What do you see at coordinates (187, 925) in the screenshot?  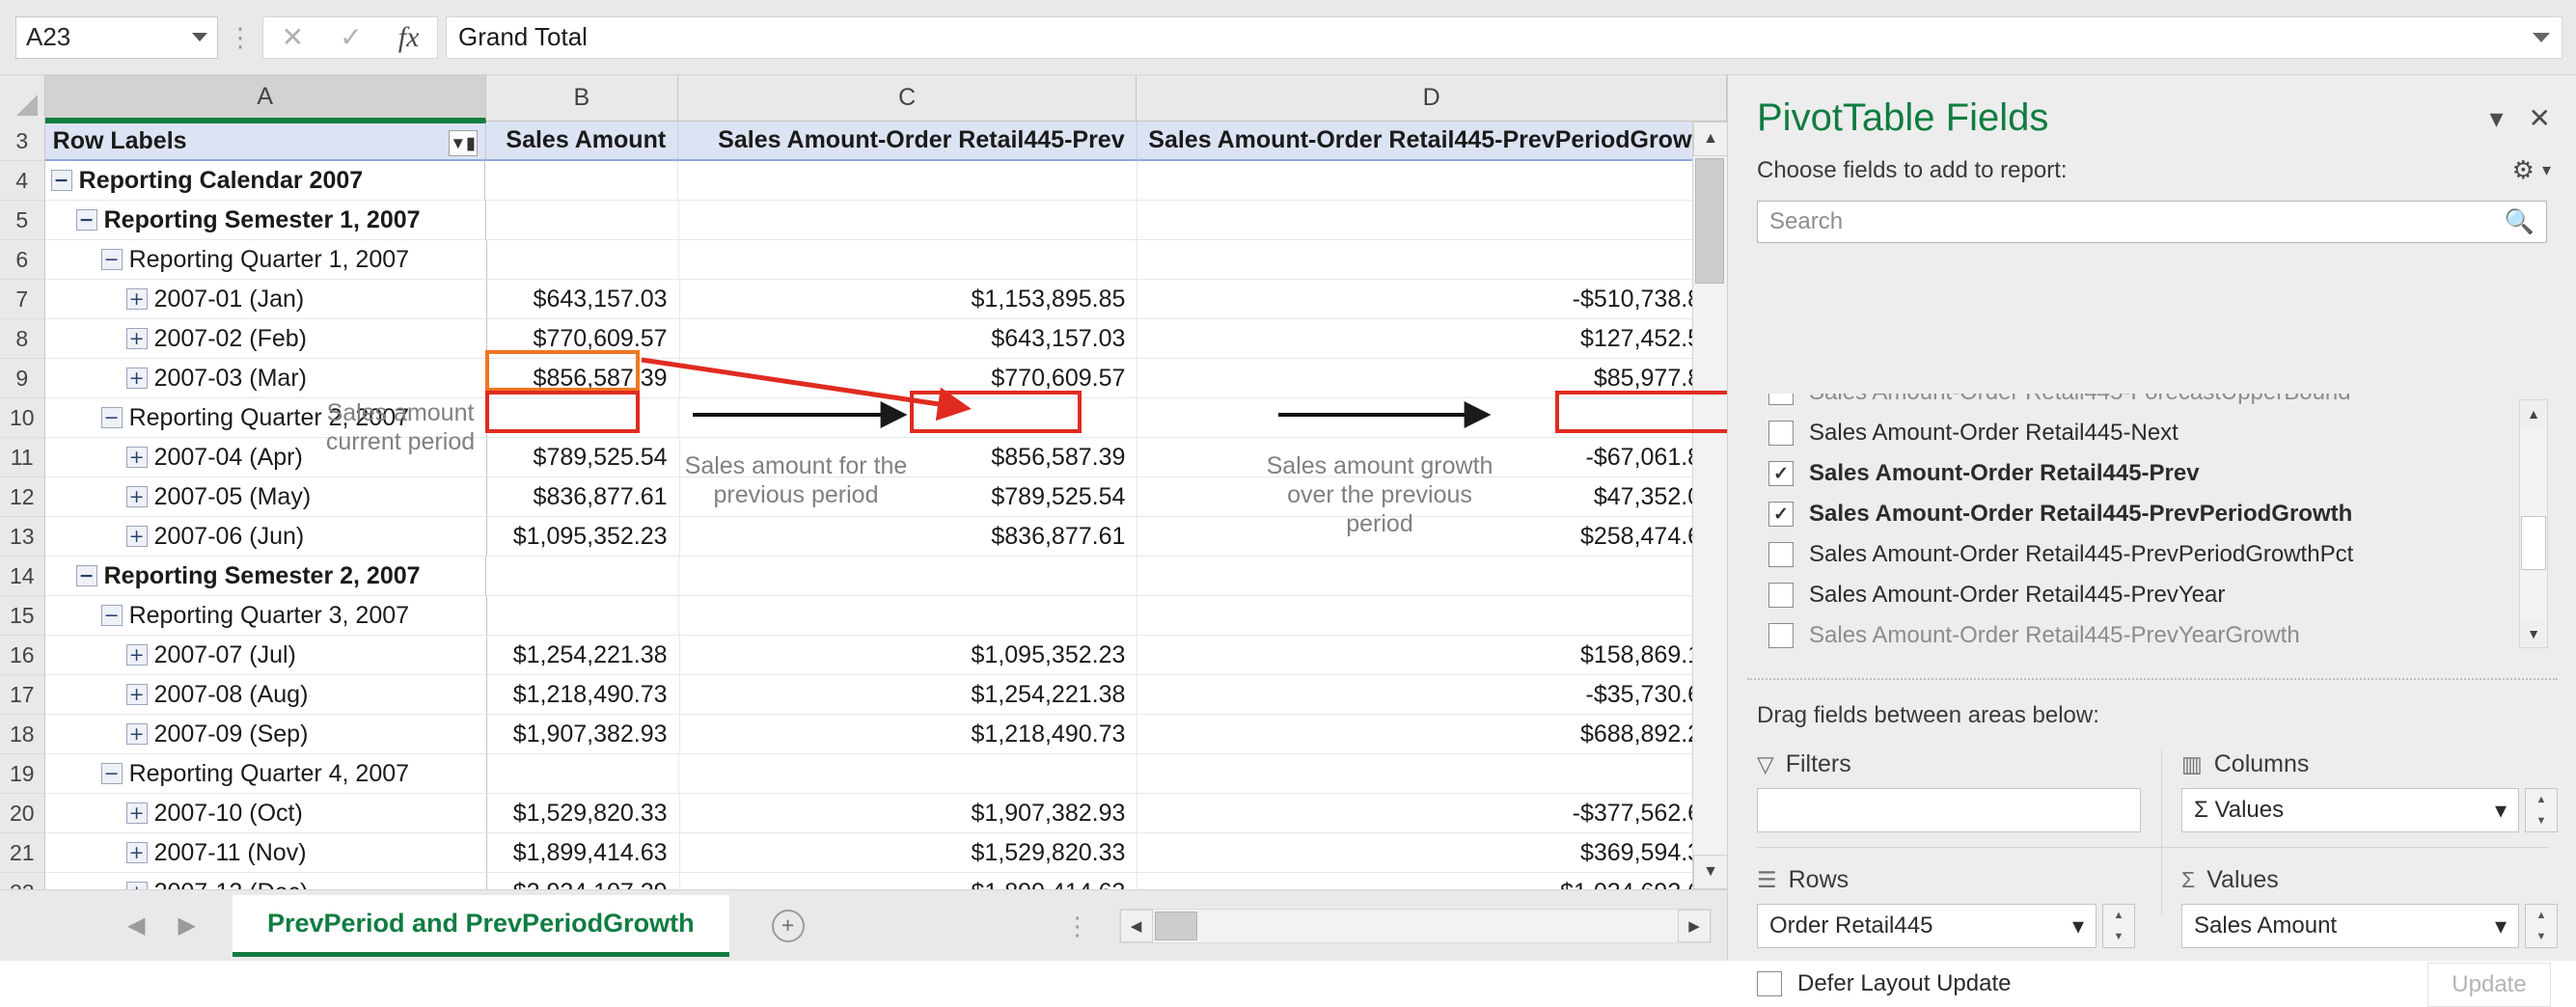 I see `chevron-right-icon: ▶` at bounding box center [187, 925].